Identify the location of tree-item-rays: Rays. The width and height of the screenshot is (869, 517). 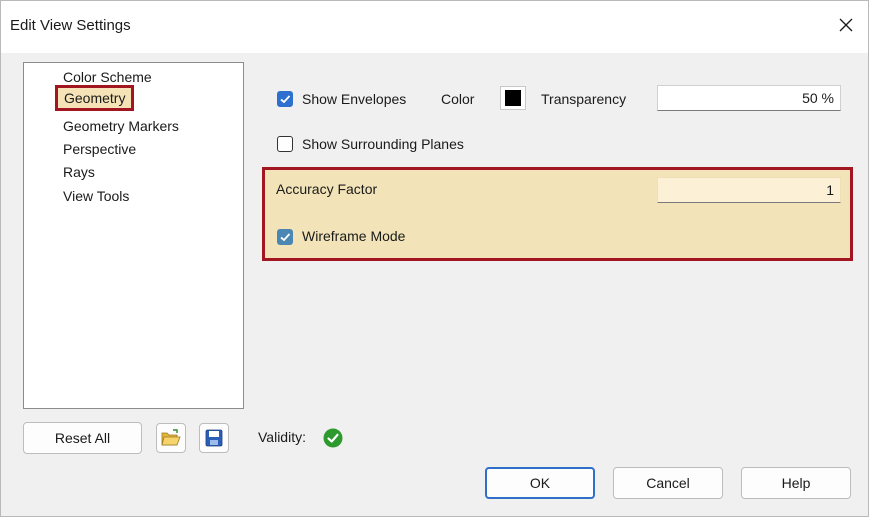
(79, 172).